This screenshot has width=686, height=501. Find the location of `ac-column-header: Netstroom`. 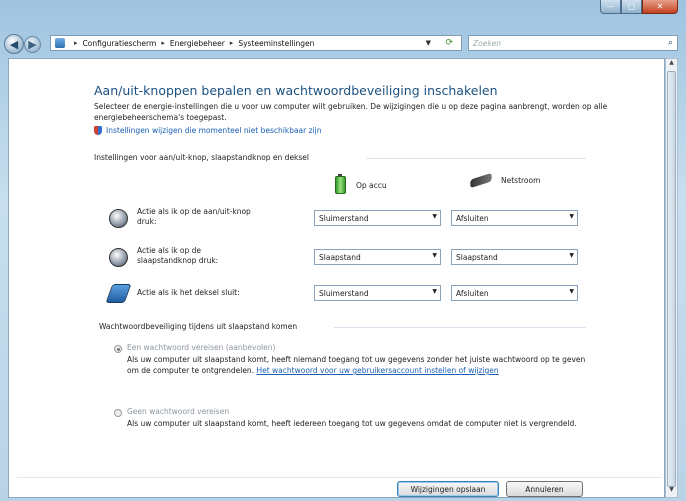

ac-column-header: Netstroom is located at coordinates (505, 180).